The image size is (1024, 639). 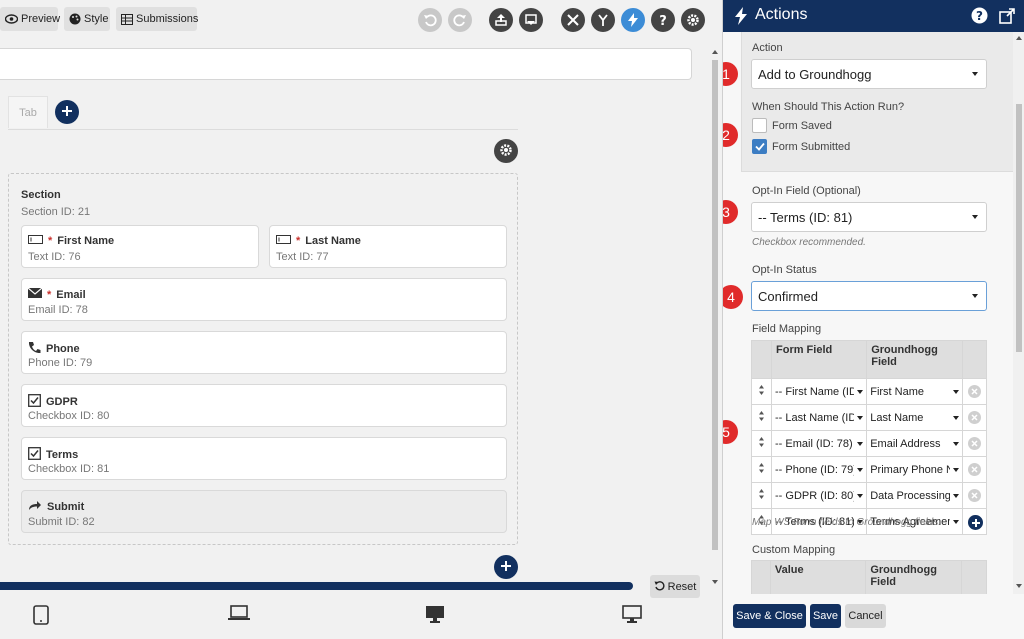 I want to click on field-mapping-label: Field Mapping, so click(x=787, y=329).